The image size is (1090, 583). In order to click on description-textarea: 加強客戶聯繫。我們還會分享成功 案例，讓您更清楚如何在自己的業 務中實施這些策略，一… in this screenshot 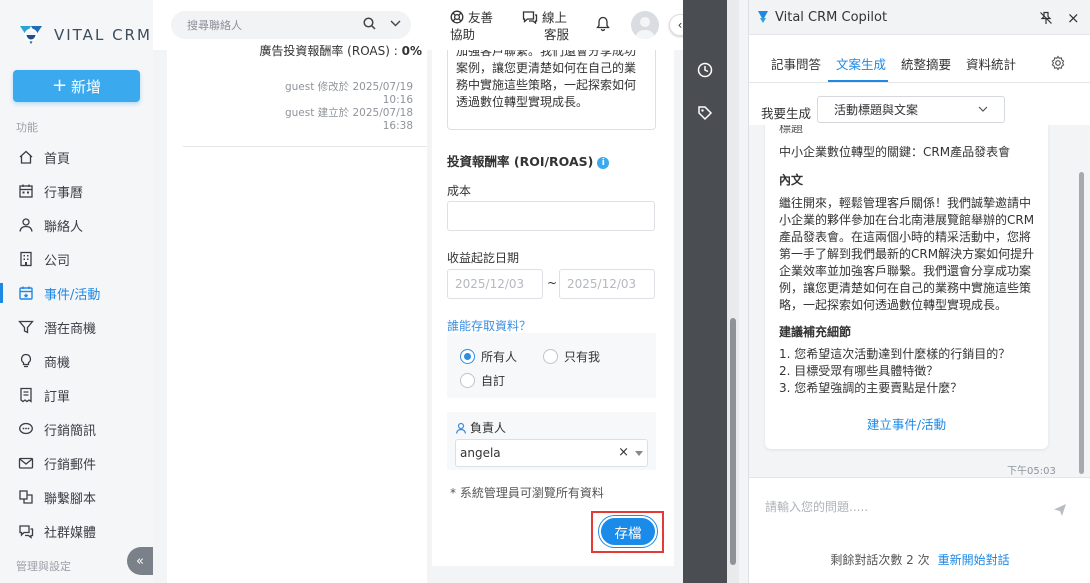, I will do `click(551, 90)`.